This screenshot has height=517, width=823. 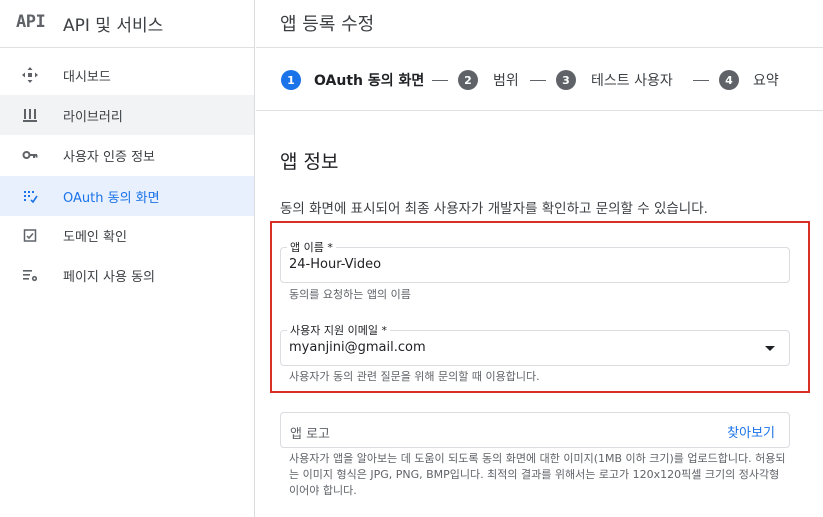 I want to click on sidebar-item-page-usage: 페이지 사용 동의, so click(x=127, y=275).